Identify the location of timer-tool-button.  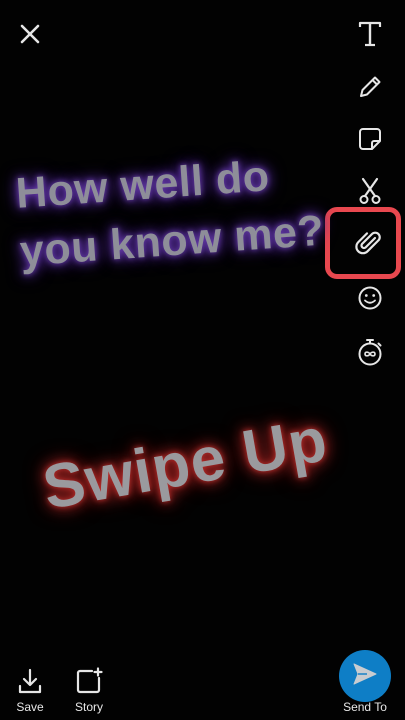
(370, 352).